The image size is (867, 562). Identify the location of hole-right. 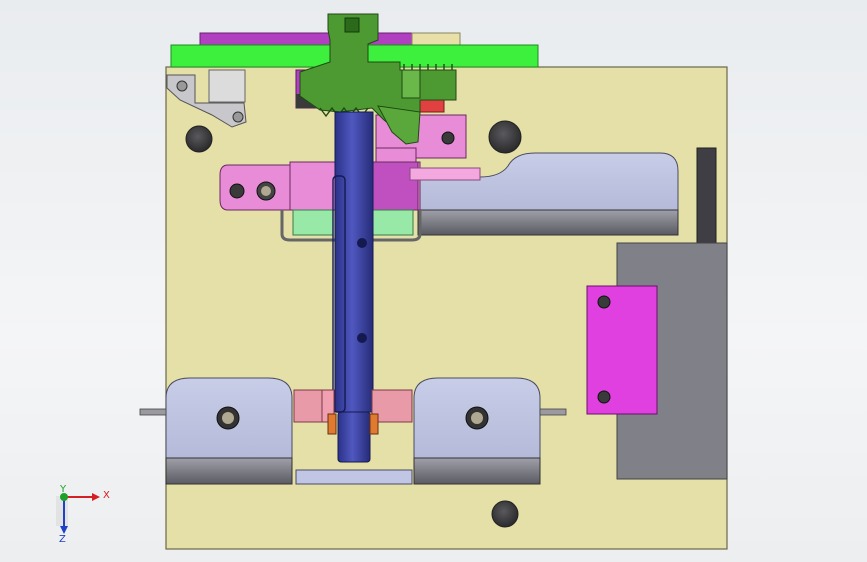
(505, 137).